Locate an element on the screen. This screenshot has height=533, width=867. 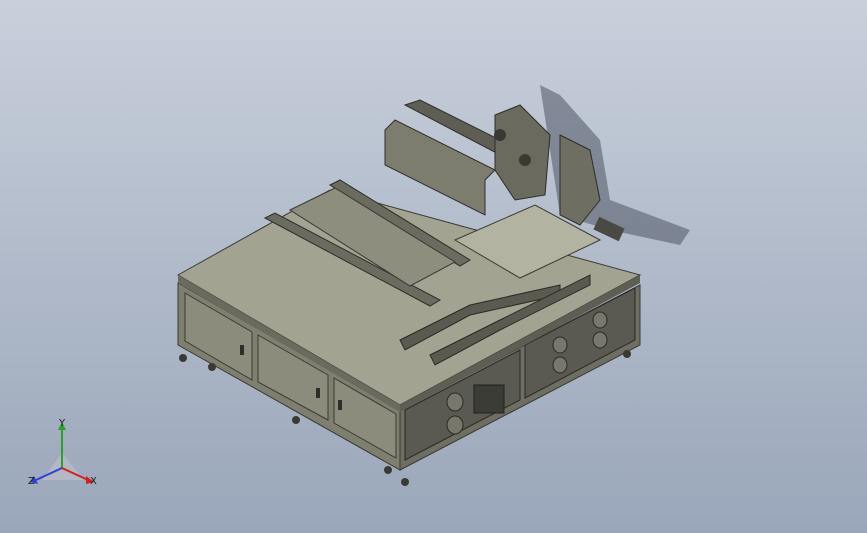
axis-triad: Y Z X is located at coordinates (67, 458).